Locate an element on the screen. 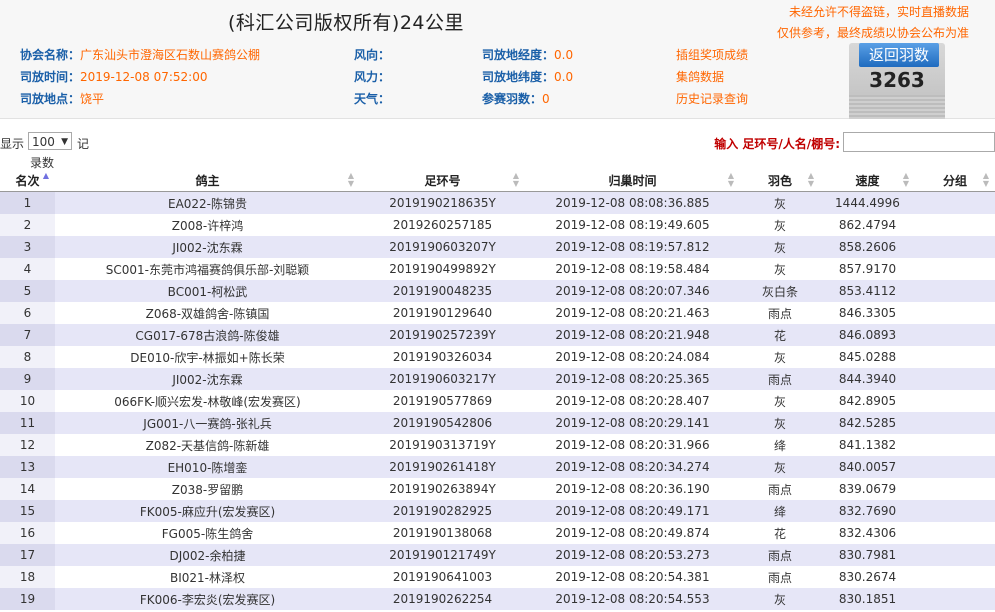 The height and width of the screenshot is (612, 995). release-place-row: 司放地点：饶平 is located at coordinates (62, 98).